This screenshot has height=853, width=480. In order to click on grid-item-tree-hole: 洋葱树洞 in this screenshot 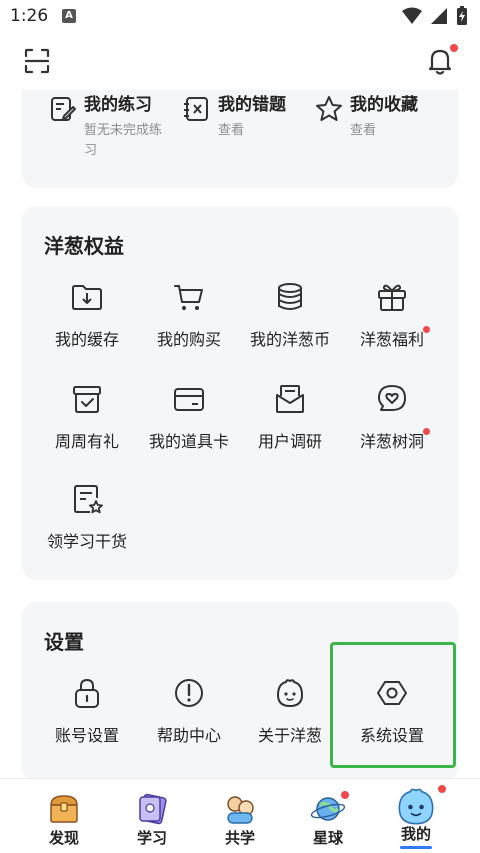, I will do `click(392, 417)`.